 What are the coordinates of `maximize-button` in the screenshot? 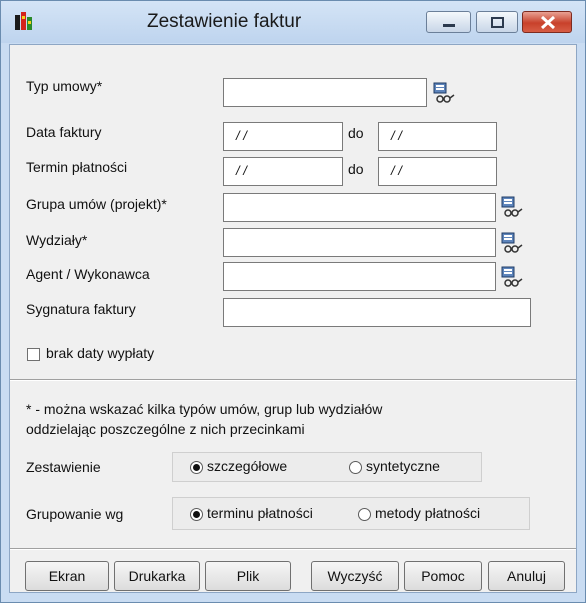 It's located at (497, 22).